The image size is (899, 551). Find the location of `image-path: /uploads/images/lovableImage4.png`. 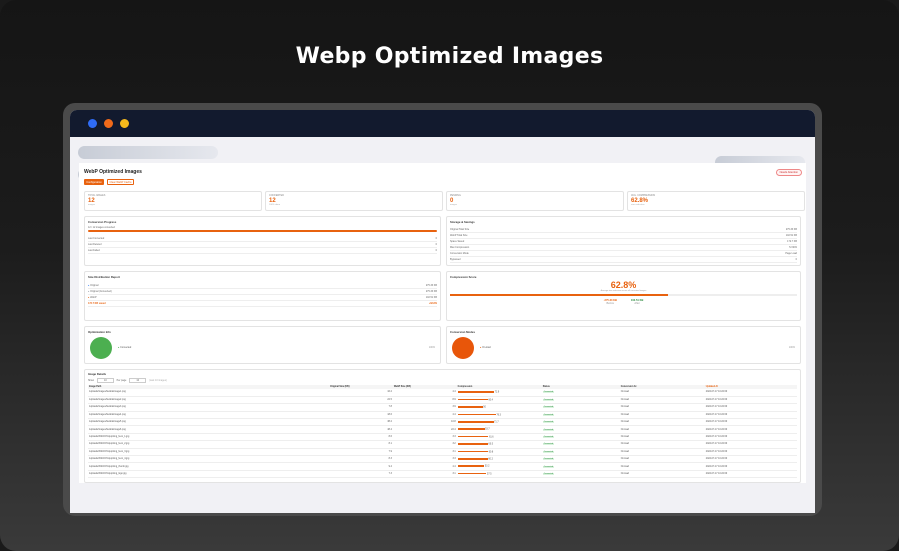

image-path: /uploads/images/lovableImage4.png is located at coordinates (209, 415).